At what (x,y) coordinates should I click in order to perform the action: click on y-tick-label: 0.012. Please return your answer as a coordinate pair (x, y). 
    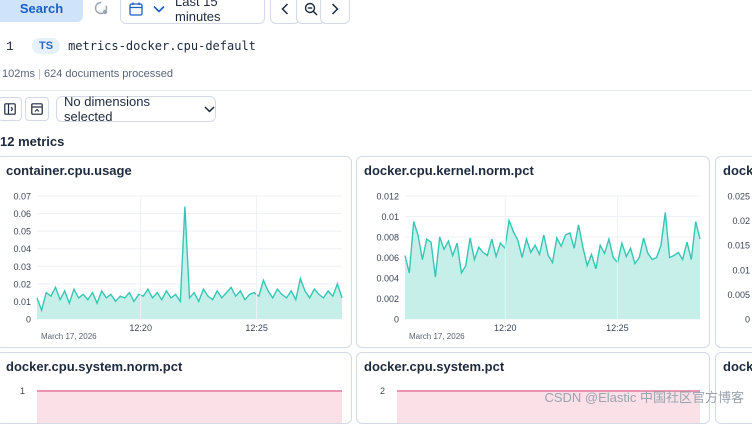
    Looking at the image, I should click on (387, 197).